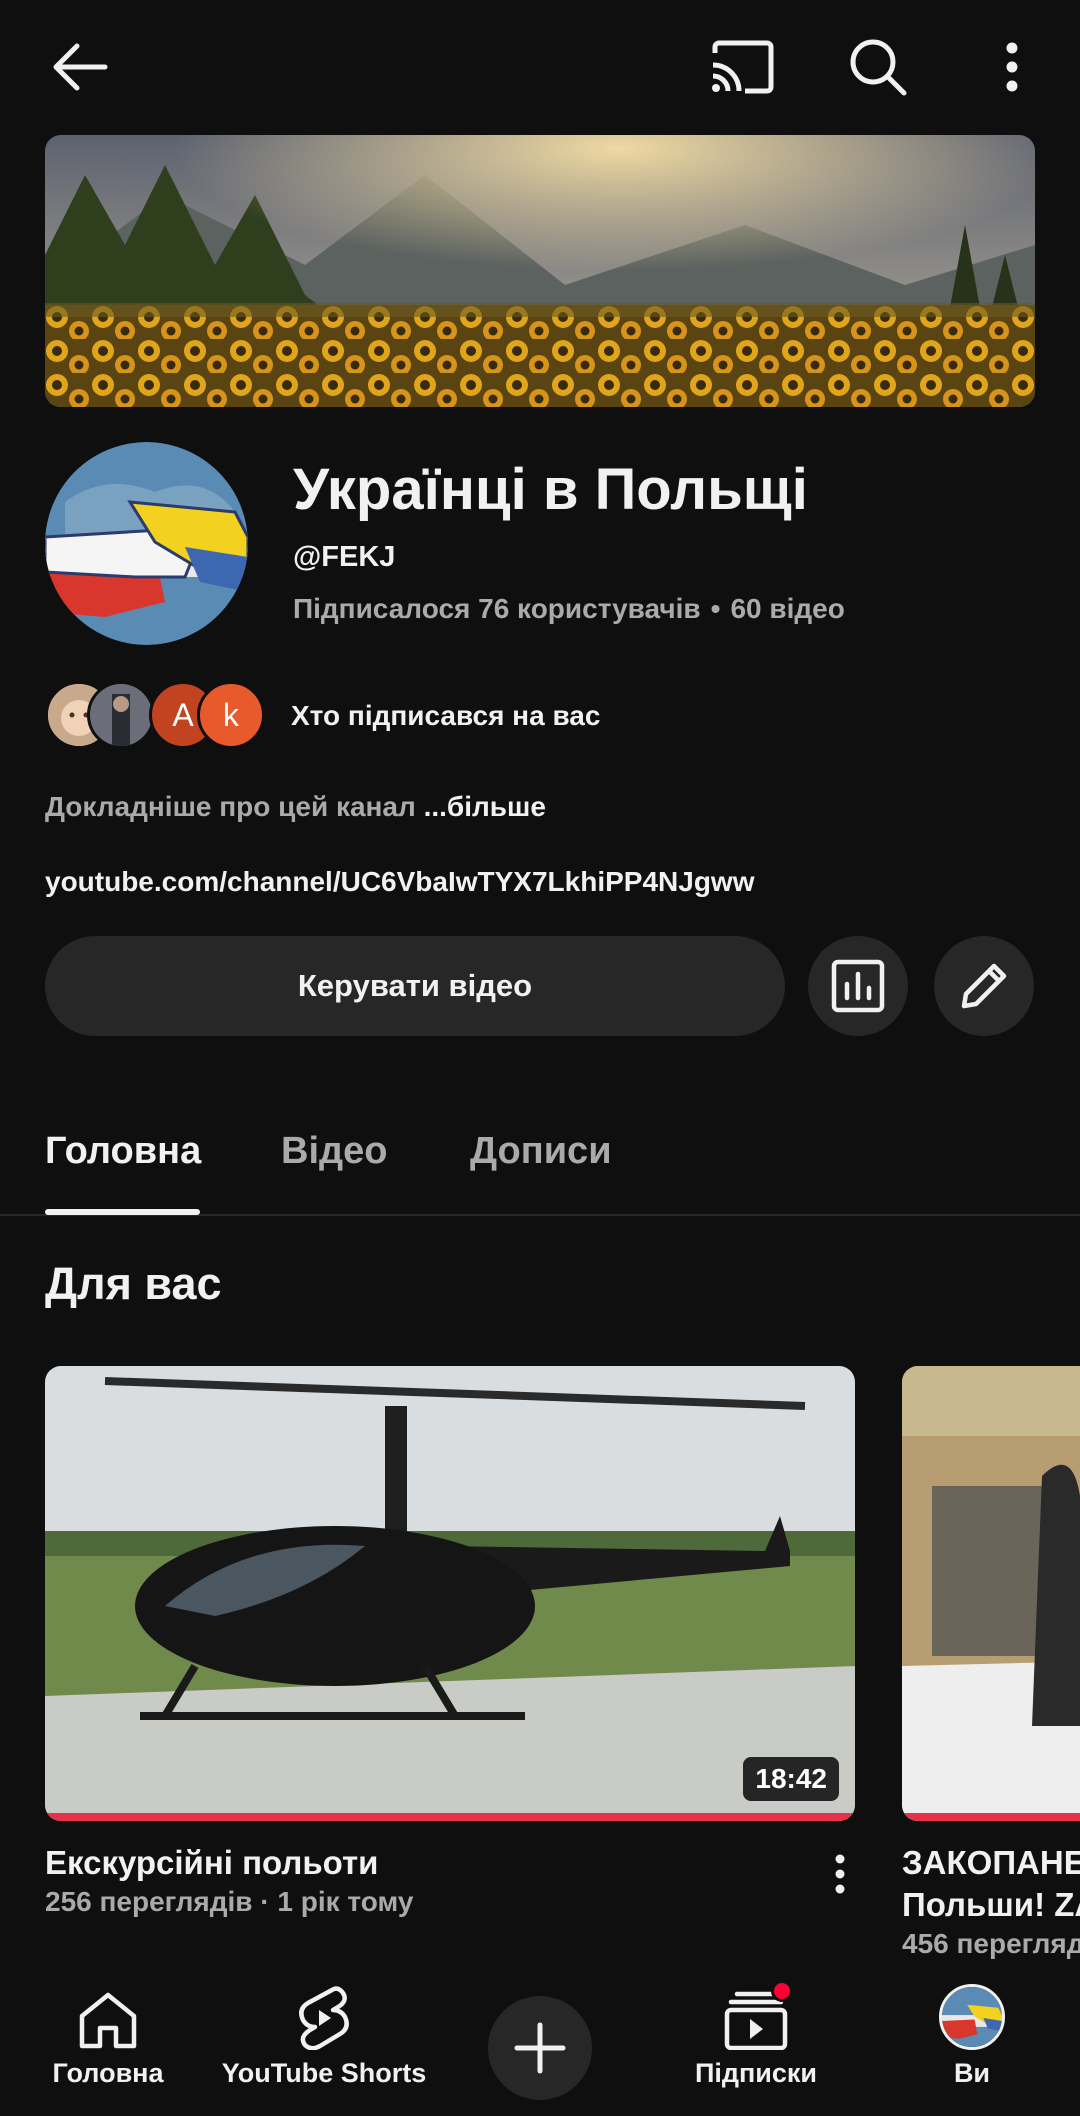 The image size is (1080, 2116). I want to click on channel-about: Докладніше про цей канал ...більше, so click(295, 807).